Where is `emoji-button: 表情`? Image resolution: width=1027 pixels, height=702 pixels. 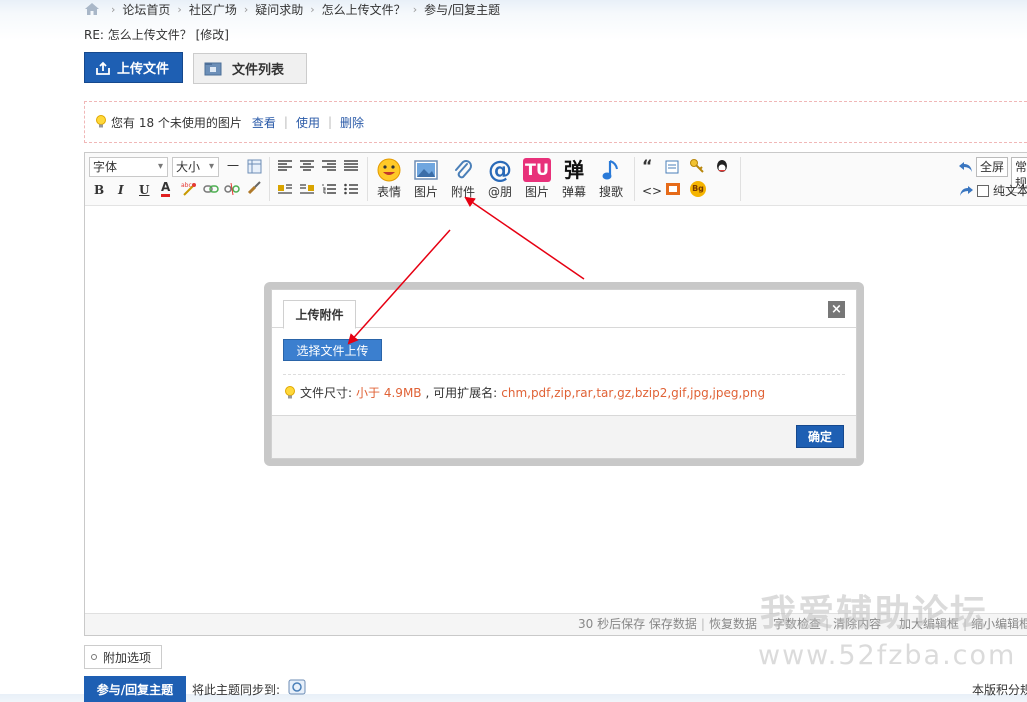
emoji-button: 表情 is located at coordinates (389, 178).